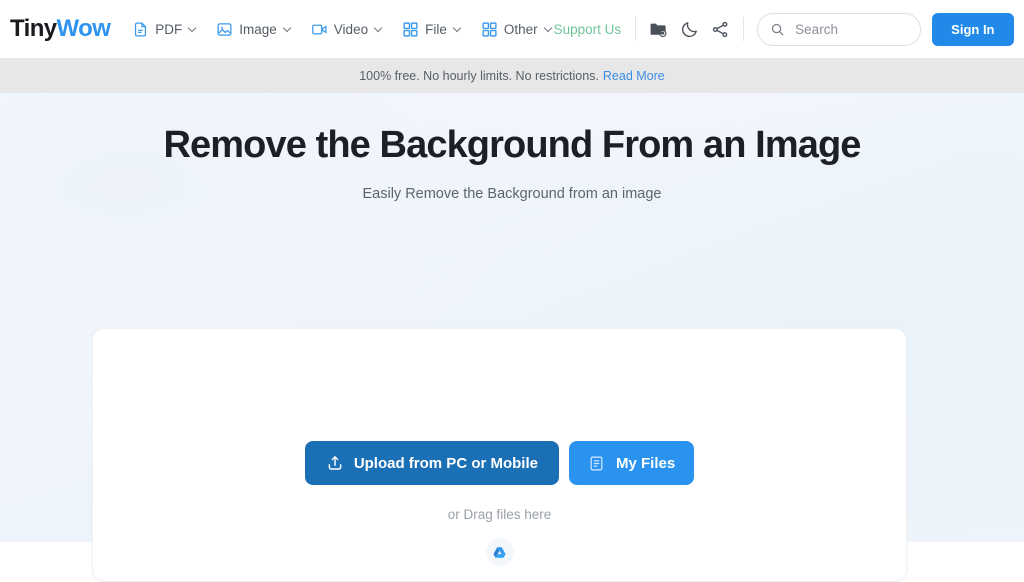 This screenshot has width=1024, height=582. I want to click on page-title: Remove the Background From an Image, so click(512, 145).